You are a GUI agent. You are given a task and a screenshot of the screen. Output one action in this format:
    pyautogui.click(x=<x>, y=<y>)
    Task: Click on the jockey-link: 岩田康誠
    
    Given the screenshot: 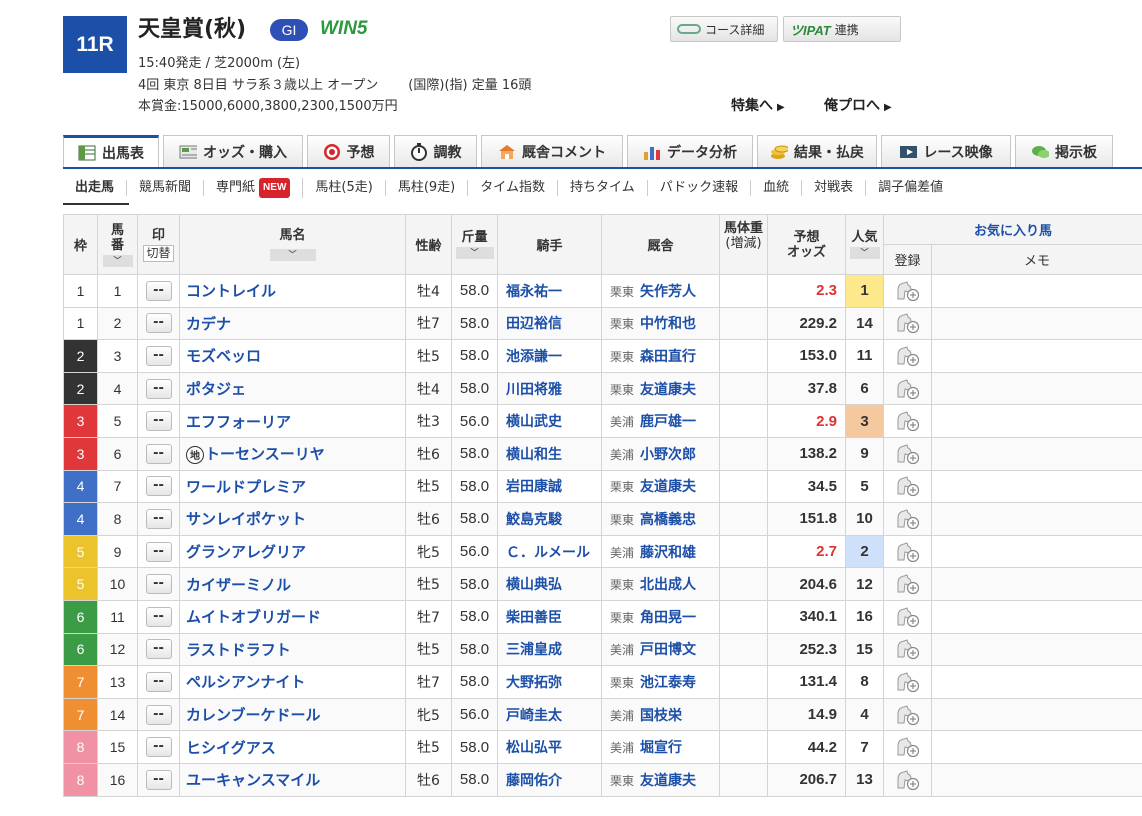 What is the action you would take?
    pyautogui.click(x=549, y=486)
    